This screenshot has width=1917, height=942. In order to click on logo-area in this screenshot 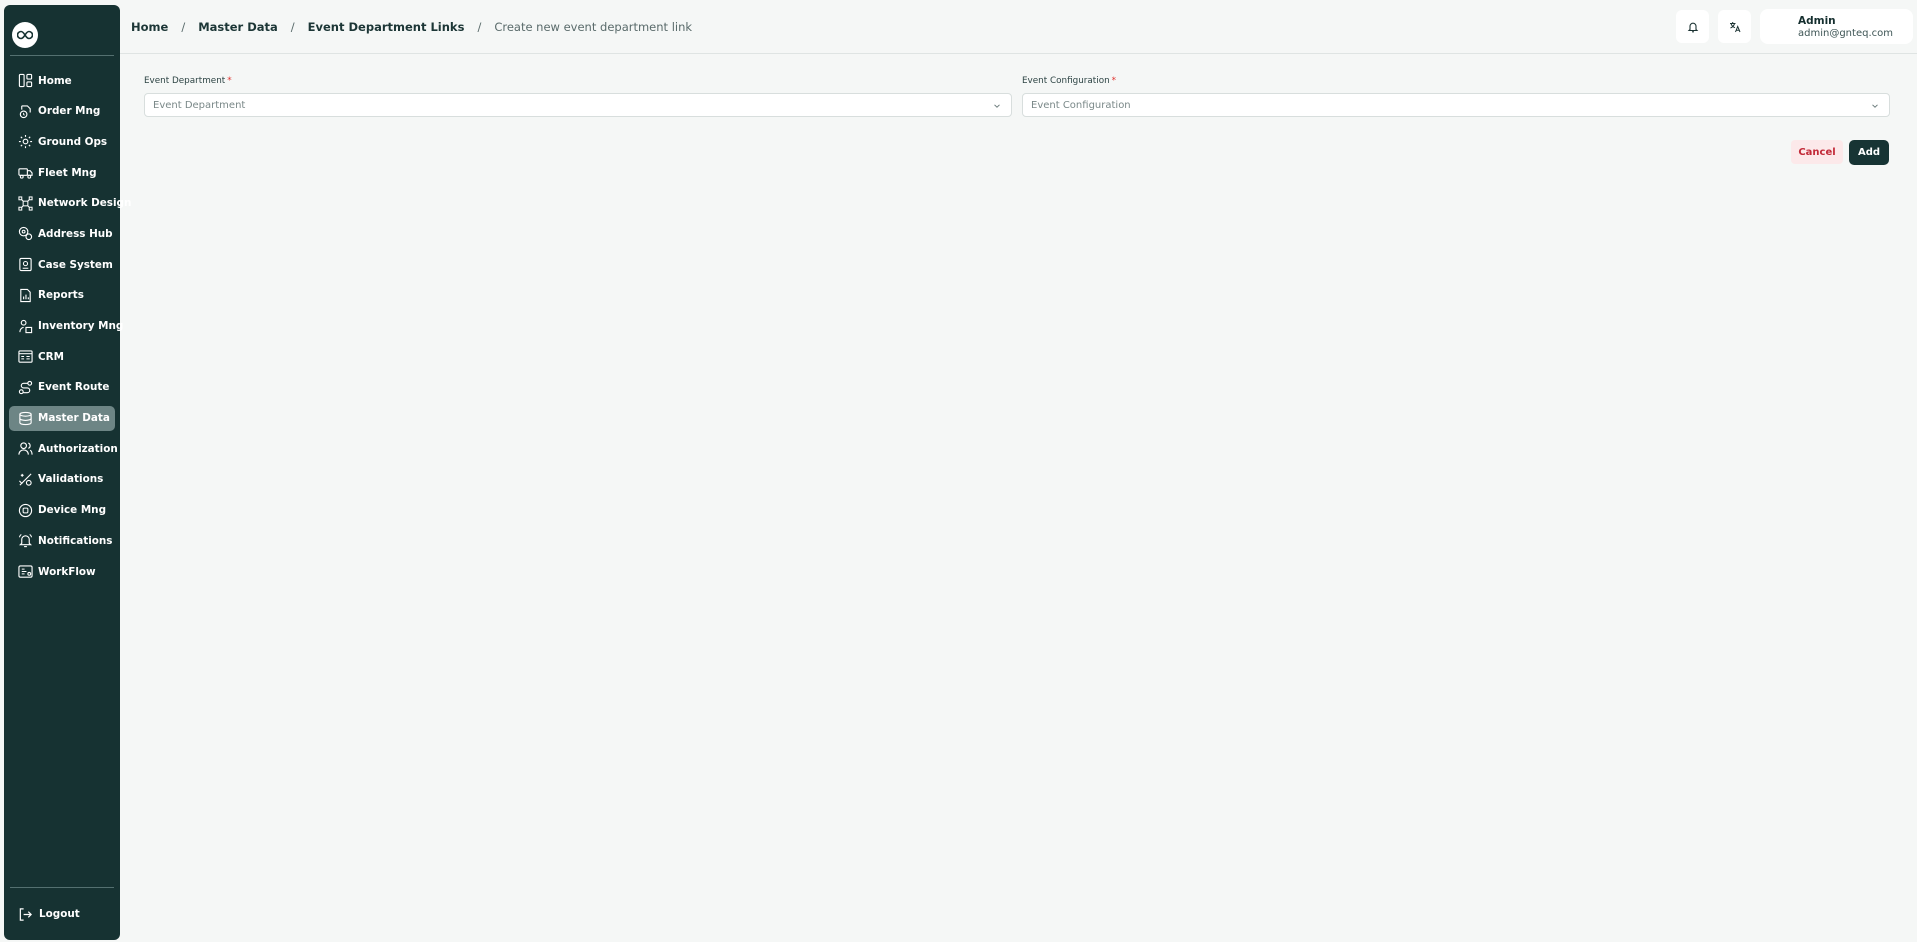, I will do `click(62, 30)`.